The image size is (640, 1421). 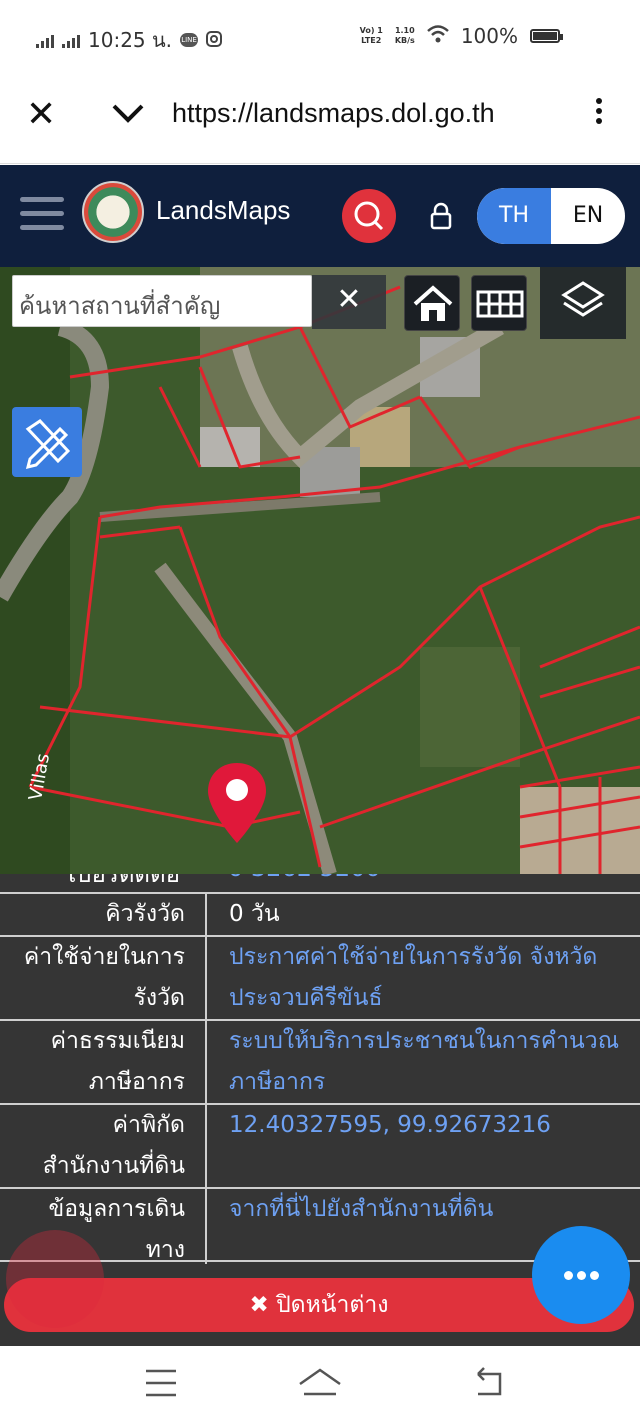 I want to click on clock: 10:25 น., so click(x=130, y=40).